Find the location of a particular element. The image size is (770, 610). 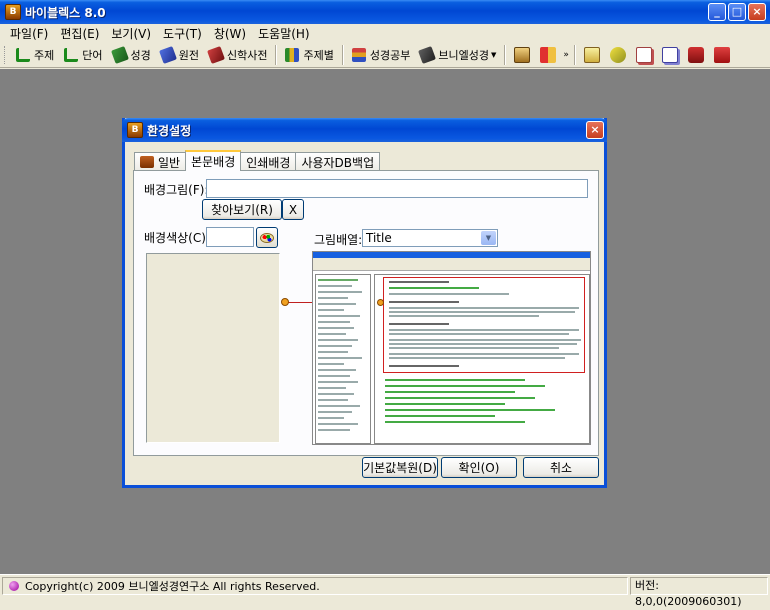

clear-image-button: X is located at coordinates (293, 209).